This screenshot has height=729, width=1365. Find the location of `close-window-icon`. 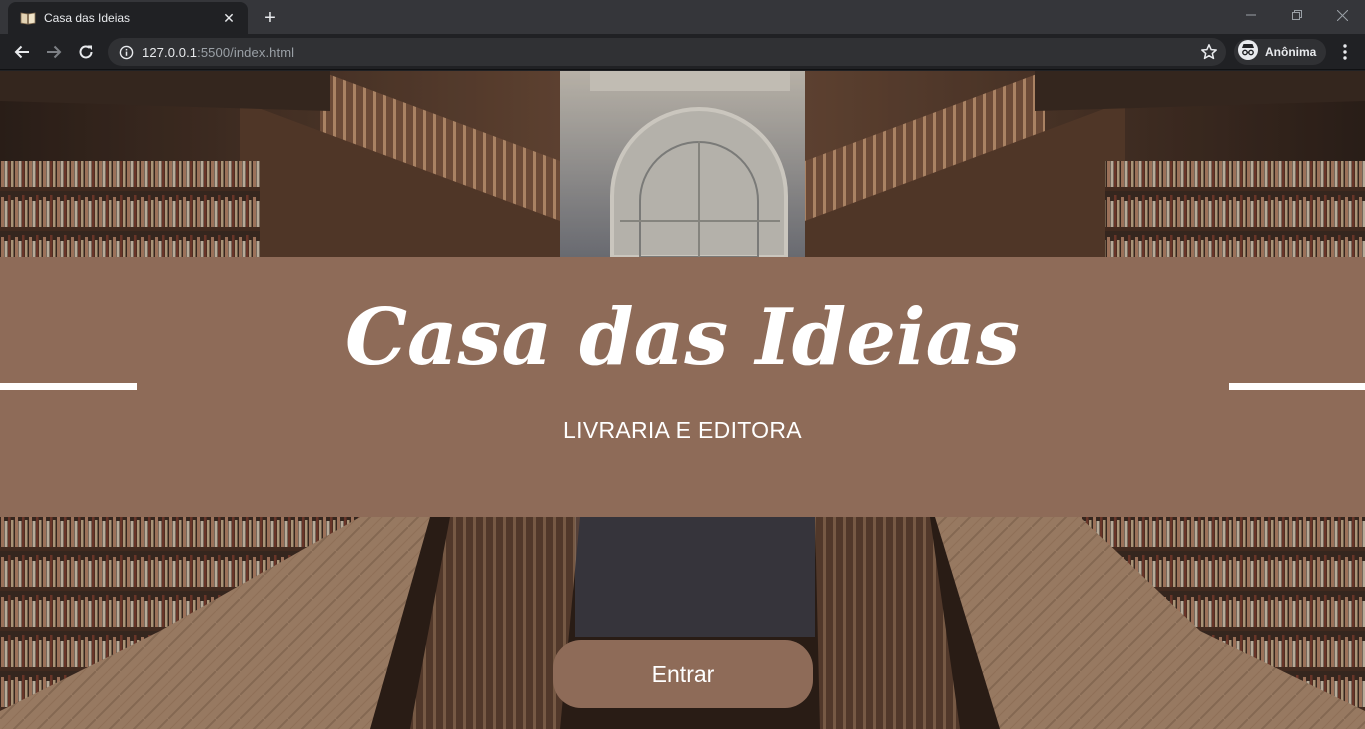

close-window-icon is located at coordinates (1342, 15).